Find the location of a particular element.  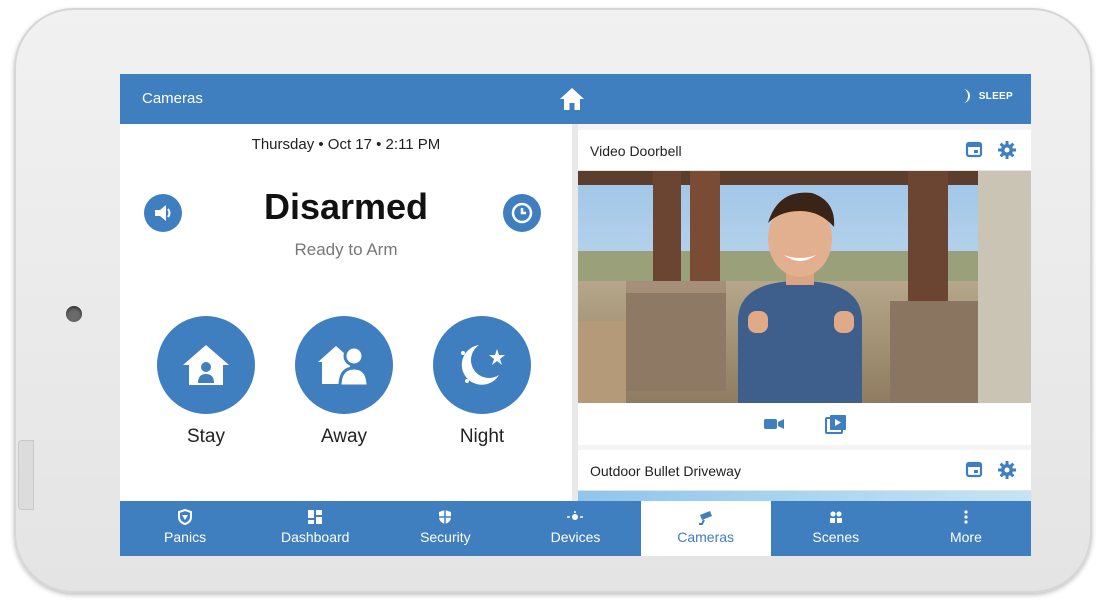

nav-label: Scenes is located at coordinates (836, 537).